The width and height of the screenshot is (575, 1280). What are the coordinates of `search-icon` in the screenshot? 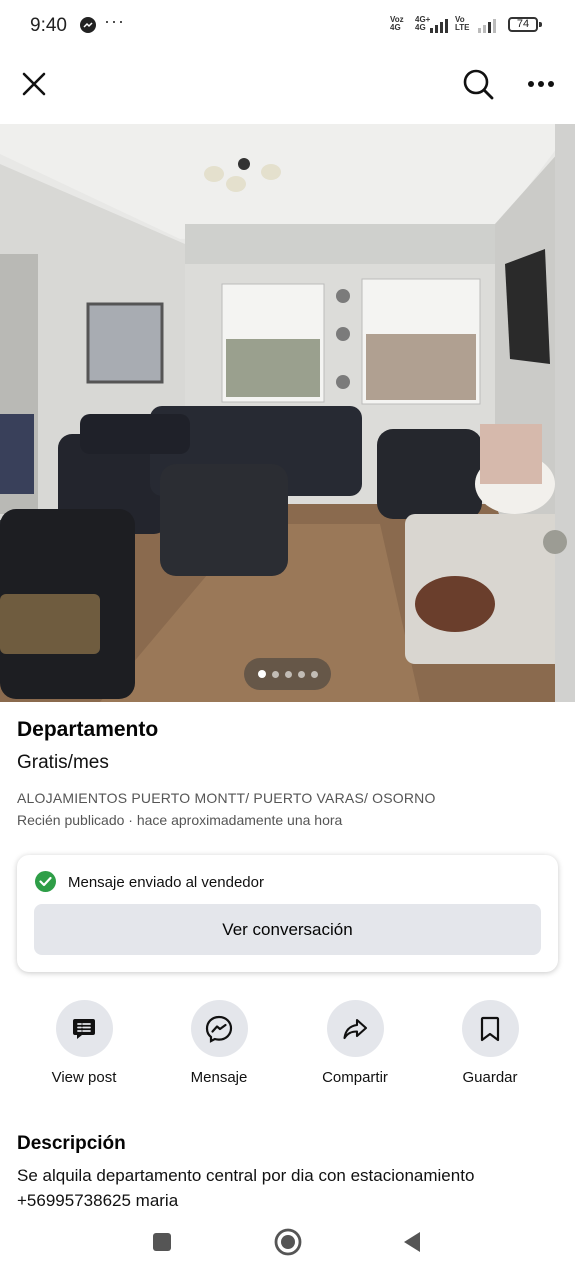 It's located at (478, 84).